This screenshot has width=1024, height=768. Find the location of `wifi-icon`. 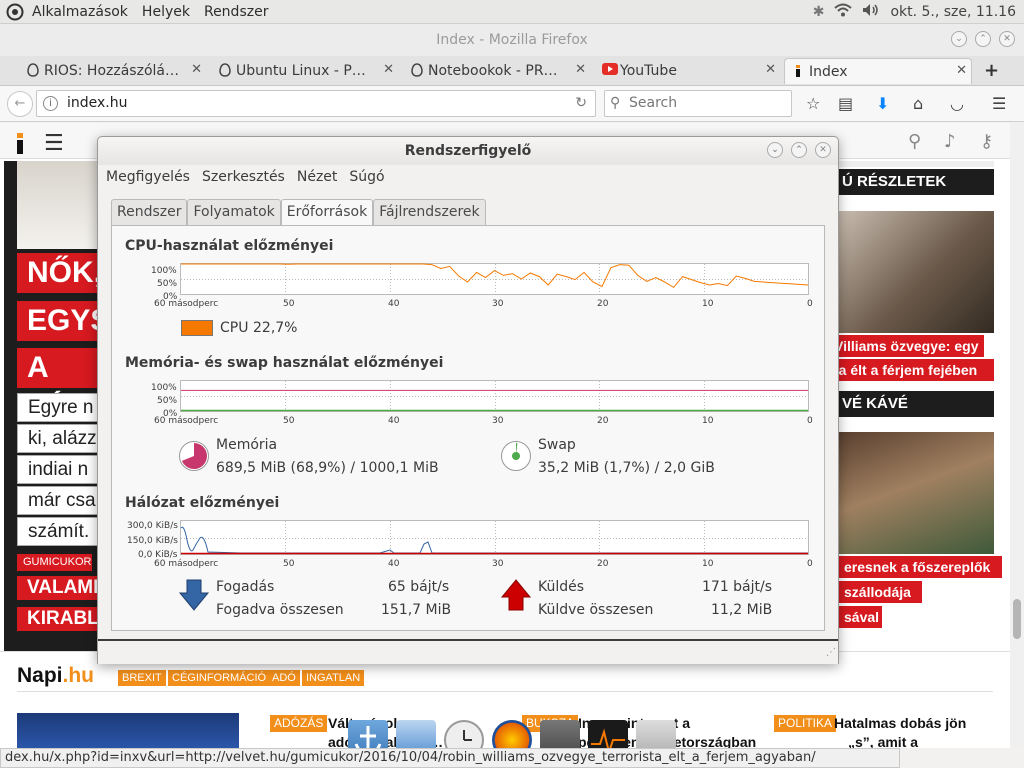

wifi-icon is located at coordinates (843, 12).